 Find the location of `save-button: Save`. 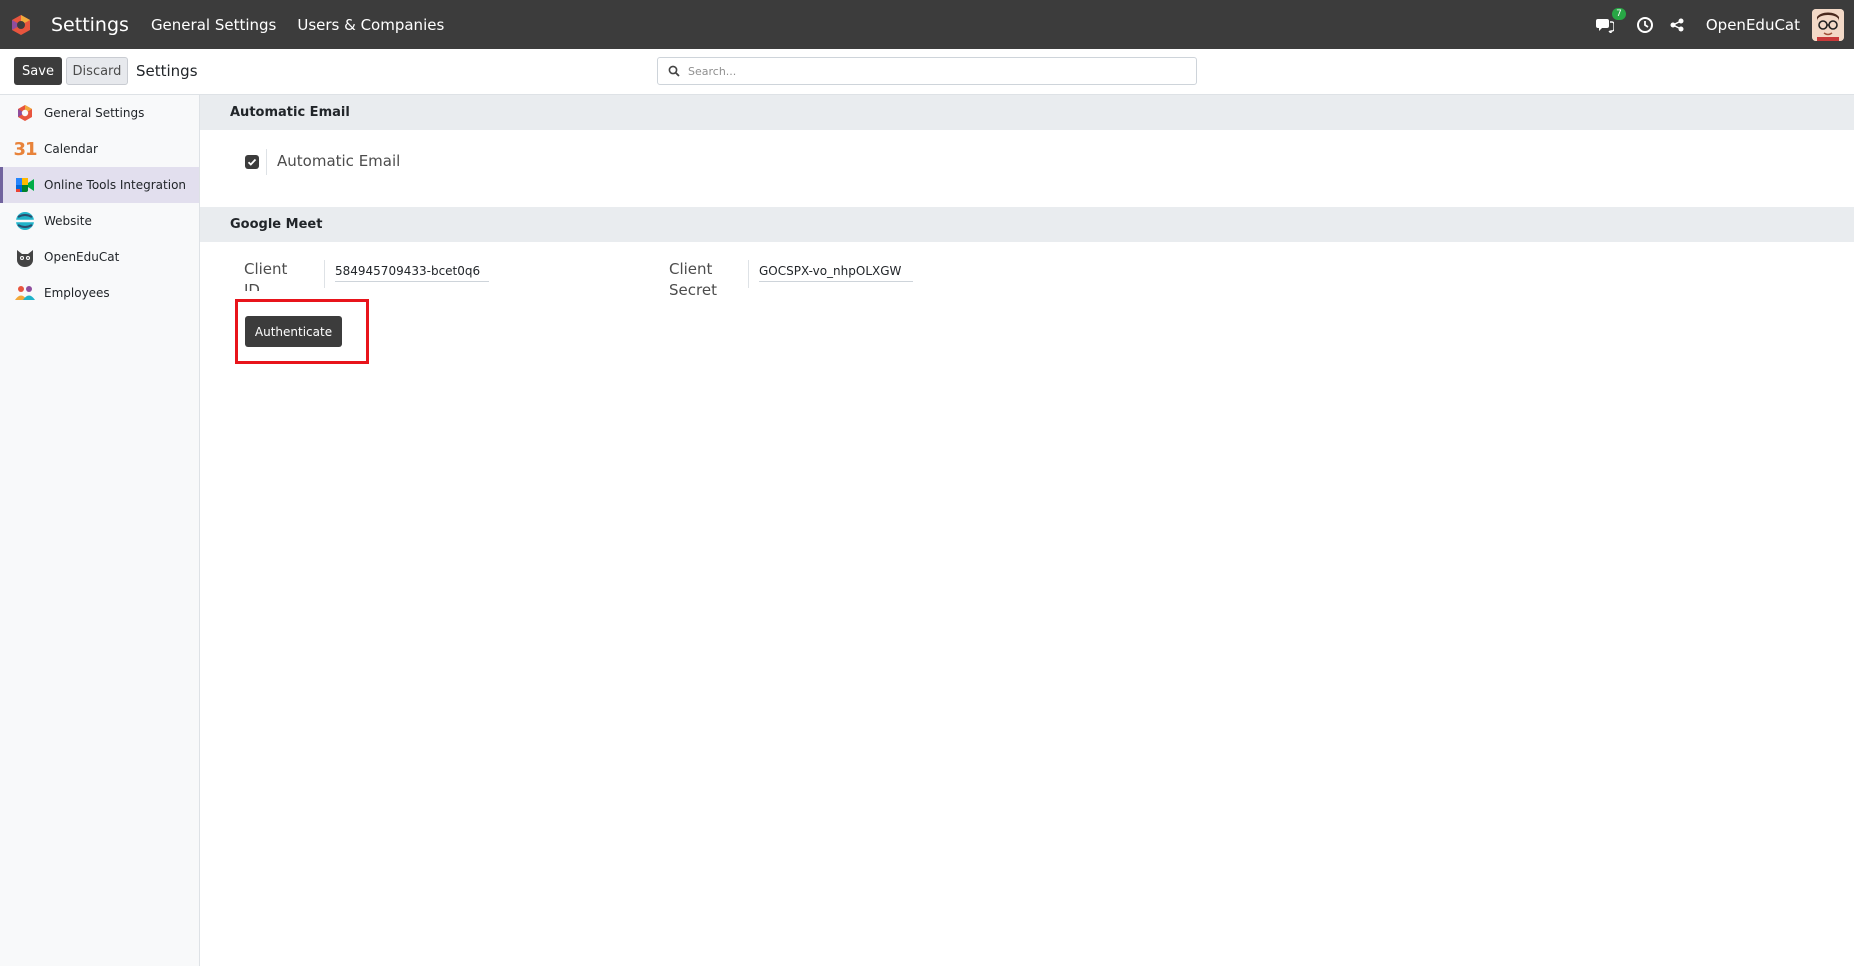

save-button: Save is located at coordinates (38, 71).